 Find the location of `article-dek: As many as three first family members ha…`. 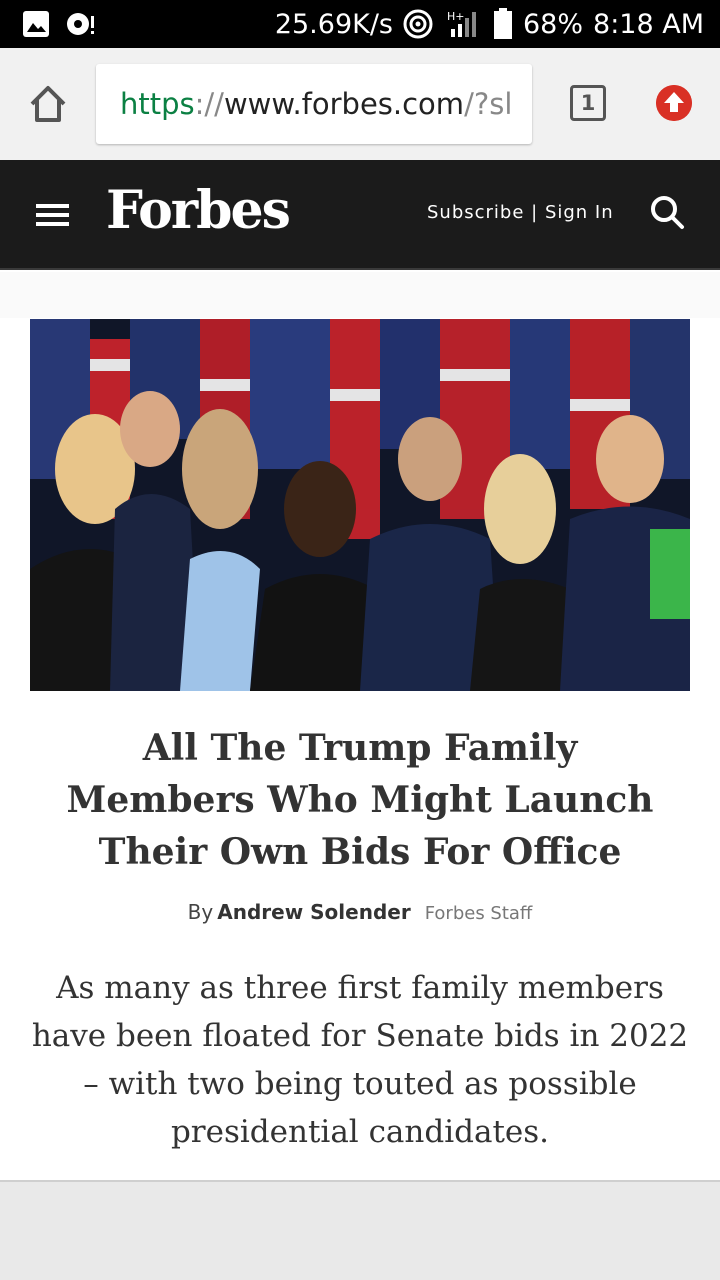

article-dek: As many as three first family members ha… is located at coordinates (360, 1060).